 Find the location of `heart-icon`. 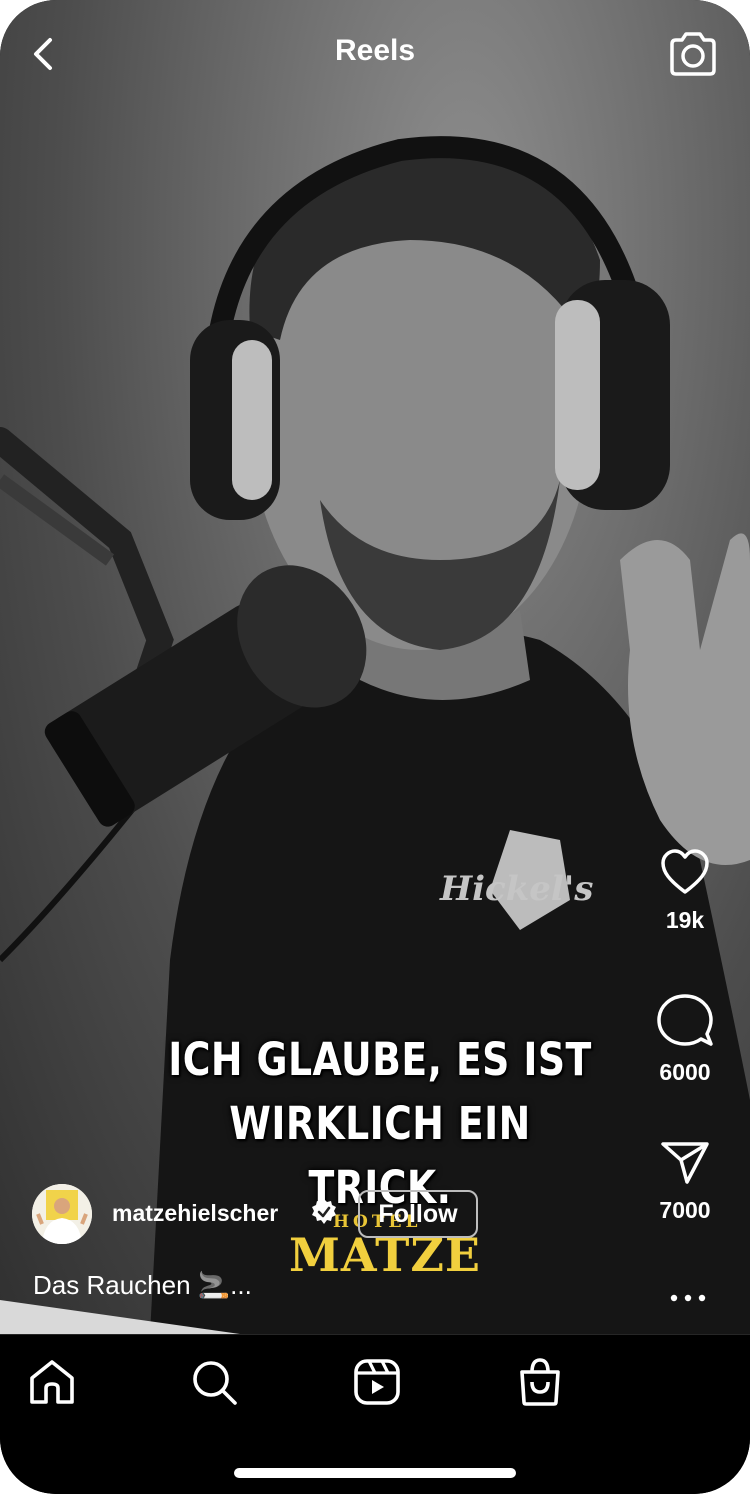

heart-icon is located at coordinates (685, 872).